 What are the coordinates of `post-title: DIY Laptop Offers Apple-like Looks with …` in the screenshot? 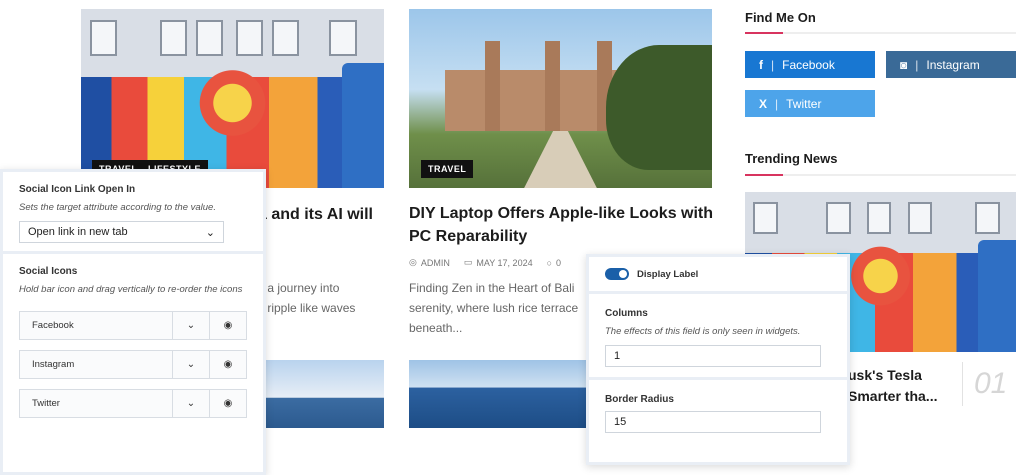 It's located at (564, 225).